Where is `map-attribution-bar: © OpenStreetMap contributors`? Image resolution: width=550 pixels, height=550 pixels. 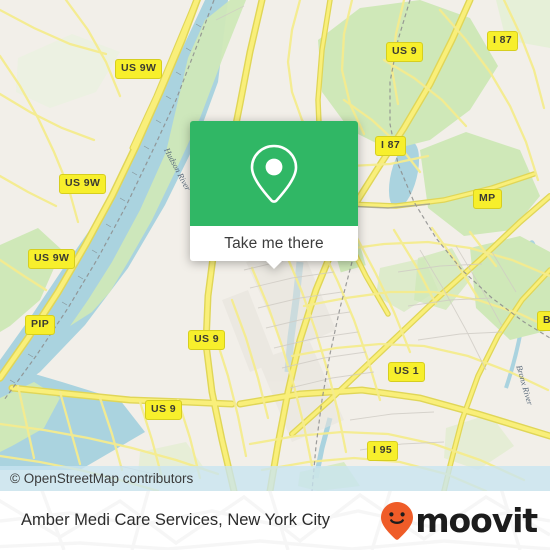 map-attribution-bar: © OpenStreetMap contributors is located at coordinates (275, 478).